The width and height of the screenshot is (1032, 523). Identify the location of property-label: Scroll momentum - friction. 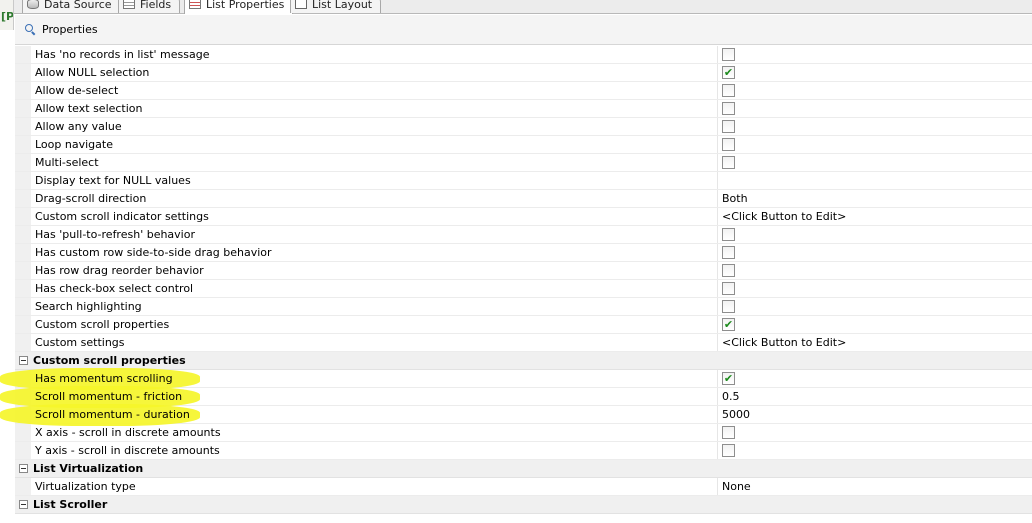
(109, 396).